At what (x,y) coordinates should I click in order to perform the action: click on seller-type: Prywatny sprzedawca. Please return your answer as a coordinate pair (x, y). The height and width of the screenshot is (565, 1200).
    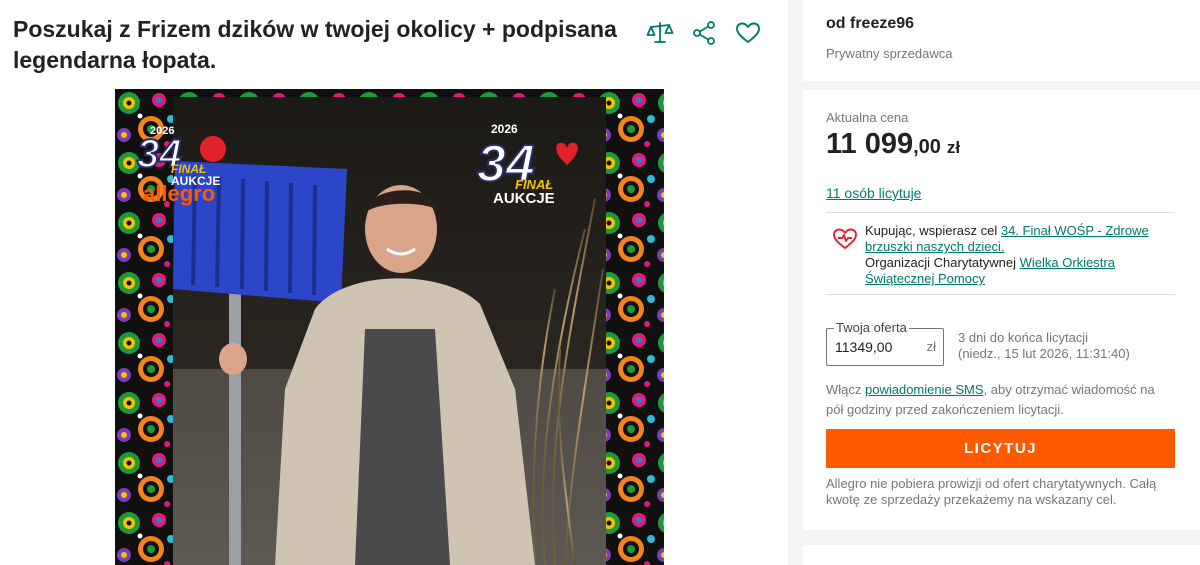
    Looking at the image, I should click on (889, 53).